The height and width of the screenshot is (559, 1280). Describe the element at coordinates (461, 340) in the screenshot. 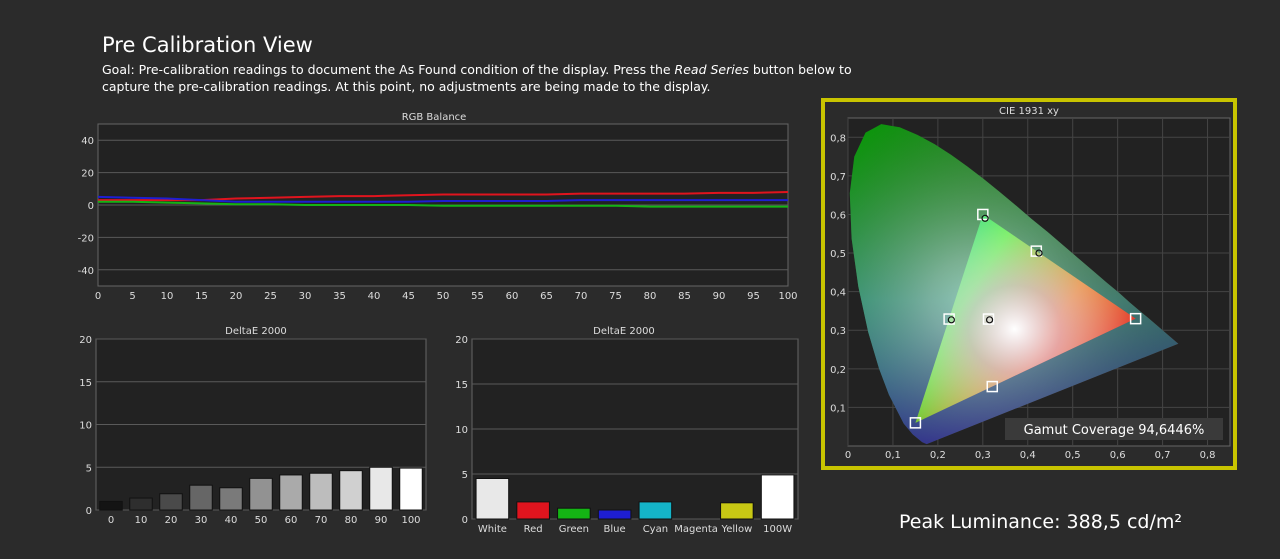

I see `color-ytick-label: 20` at that location.